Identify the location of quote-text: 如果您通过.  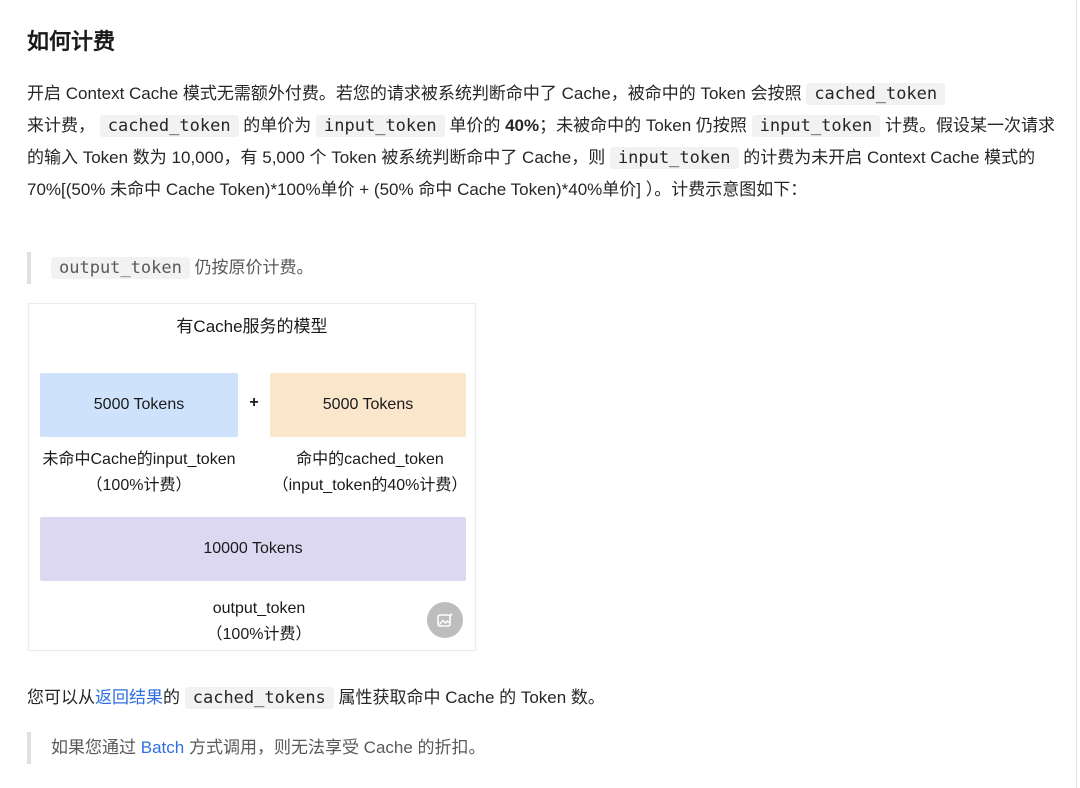
(93, 747).